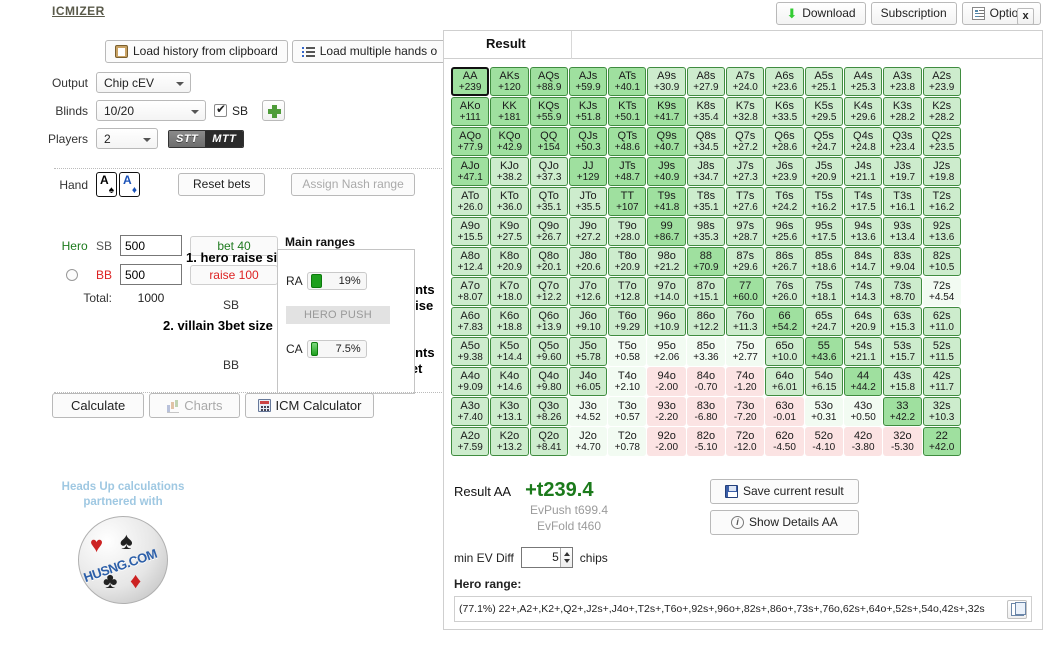 This screenshot has height=668, width=1057. What do you see at coordinates (509, 141) in the screenshot?
I see `hand-cell: KQo +42.9` at bounding box center [509, 141].